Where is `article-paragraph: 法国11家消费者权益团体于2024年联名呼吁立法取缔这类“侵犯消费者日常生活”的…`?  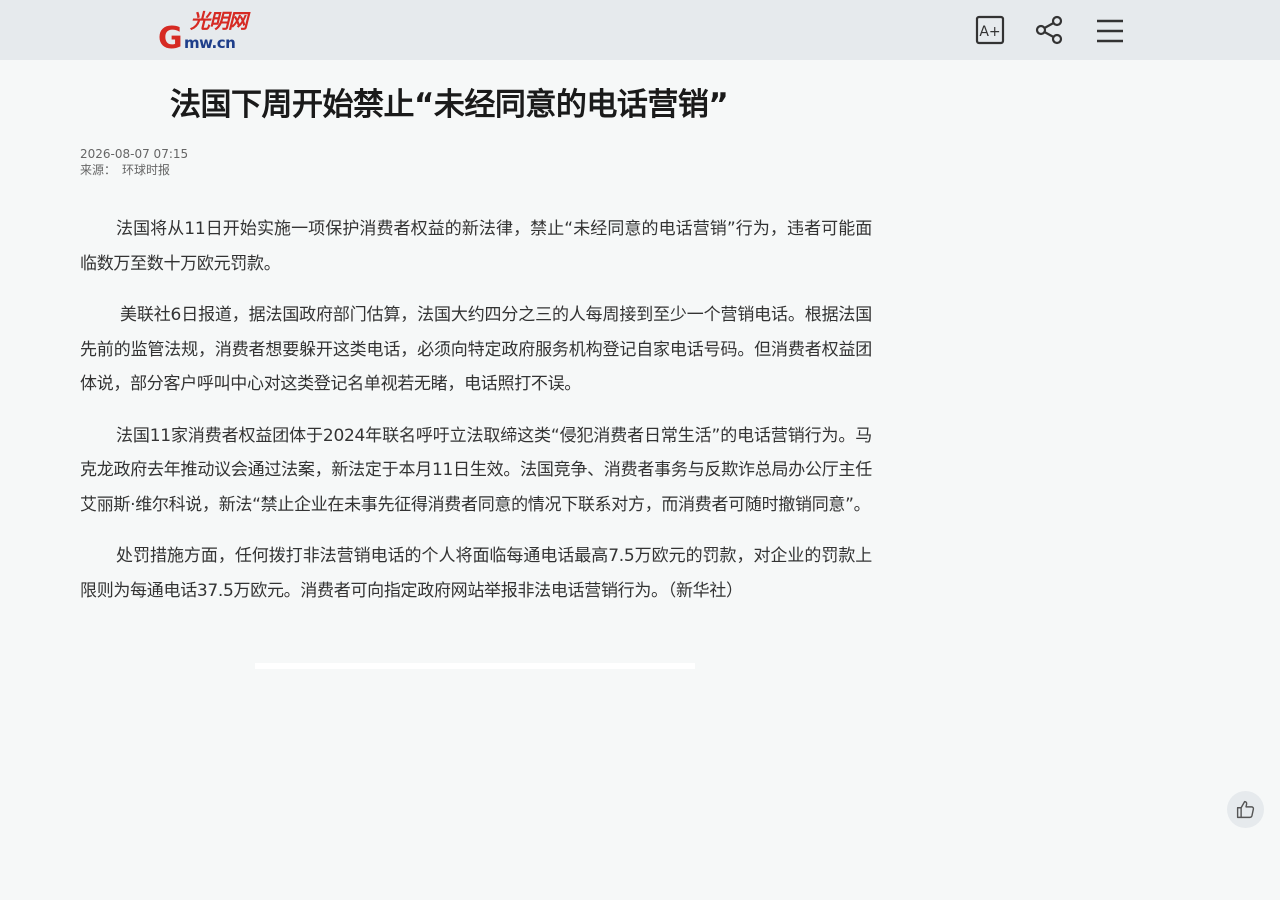 article-paragraph: 法国11家消费者权益团体于2024年联名呼吁立法取缔这类“侵犯消费者日常生活”的… is located at coordinates (476, 470).